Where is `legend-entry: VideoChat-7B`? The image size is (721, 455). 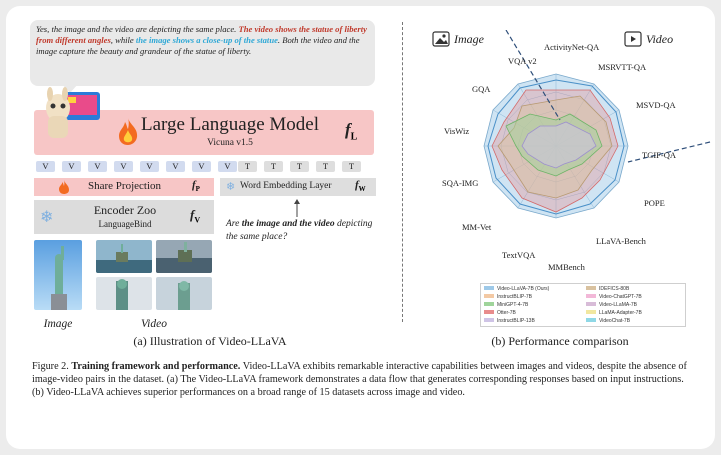 legend-entry: VideoChat-7B is located at coordinates (608, 321).